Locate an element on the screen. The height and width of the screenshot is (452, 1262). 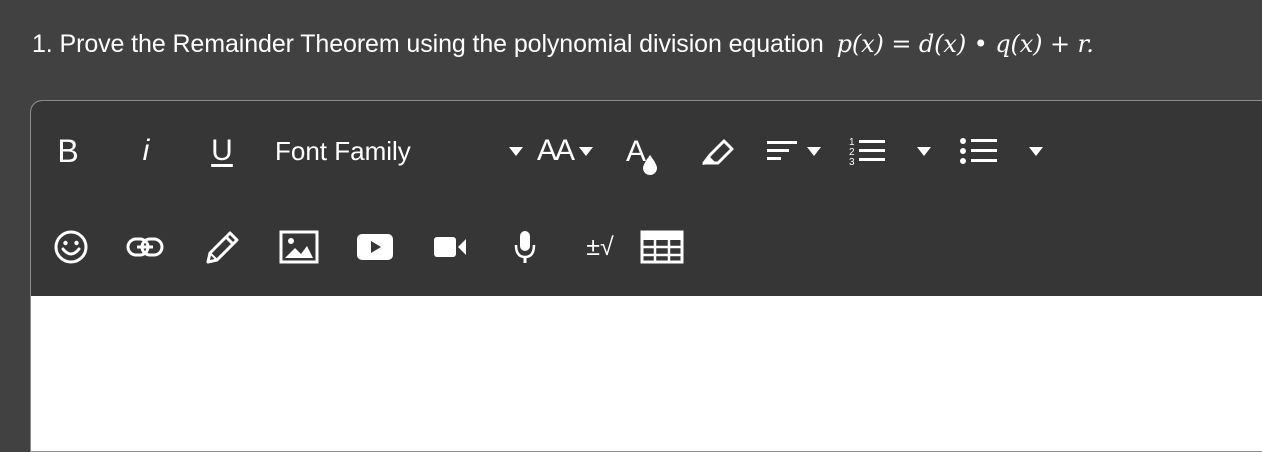
image-icon is located at coordinates (299, 247).